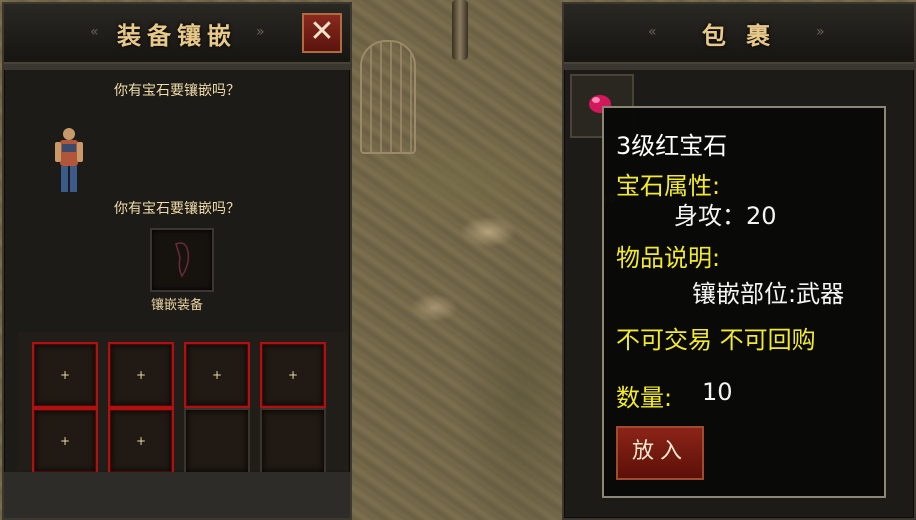 This screenshot has height=520, width=916. Describe the element at coordinates (177, 209) in the screenshot. I see `question-text-2: 你有宝石要镶嵌吗？` at that location.